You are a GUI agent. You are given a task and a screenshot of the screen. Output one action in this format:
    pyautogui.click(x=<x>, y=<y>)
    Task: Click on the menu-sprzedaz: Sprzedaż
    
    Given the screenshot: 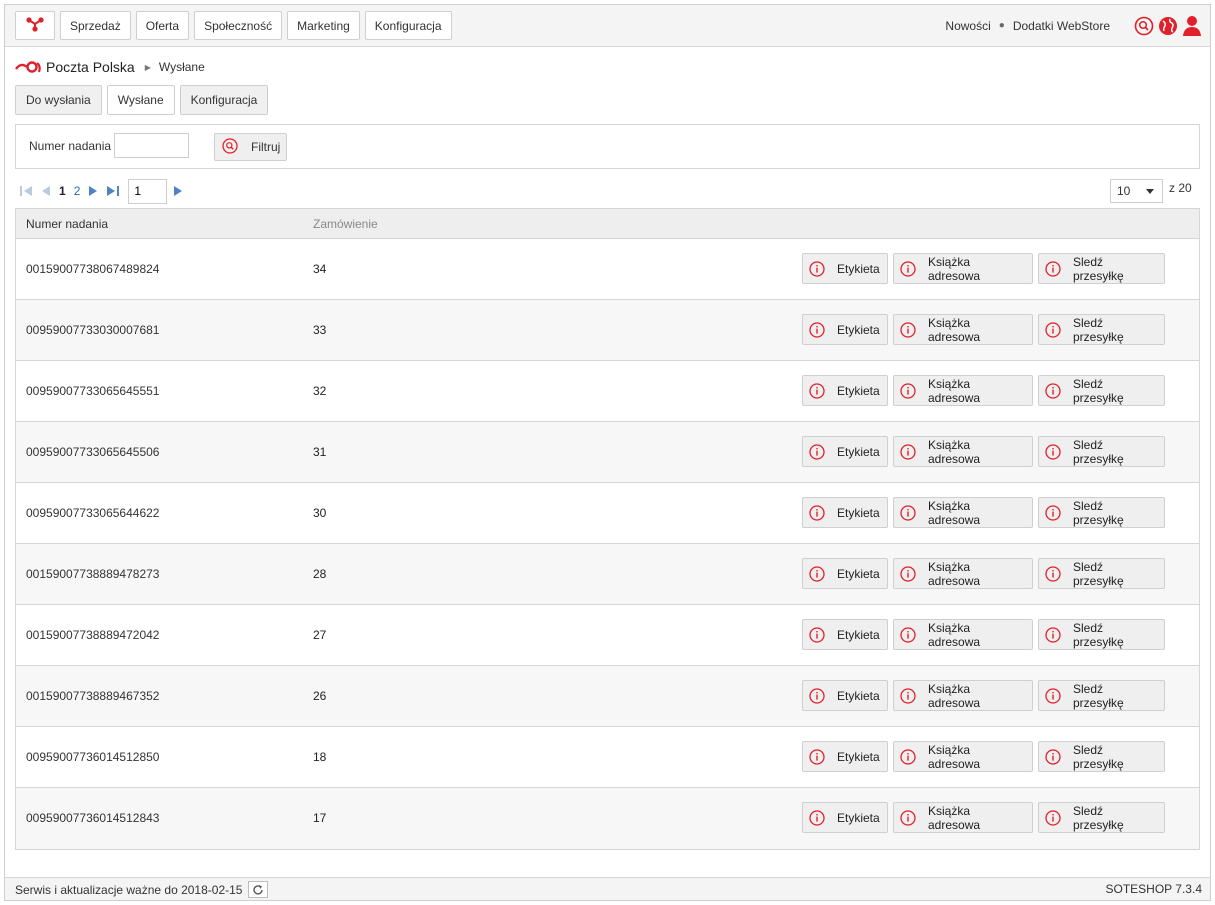 What is the action you would take?
    pyautogui.click(x=95, y=25)
    